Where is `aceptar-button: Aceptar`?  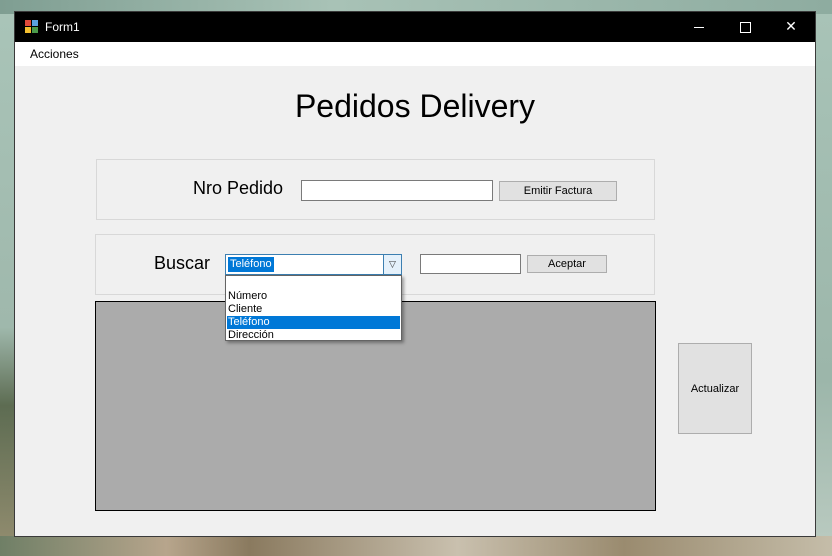 aceptar-button: Aceptar is located at coordinates (567, 264).